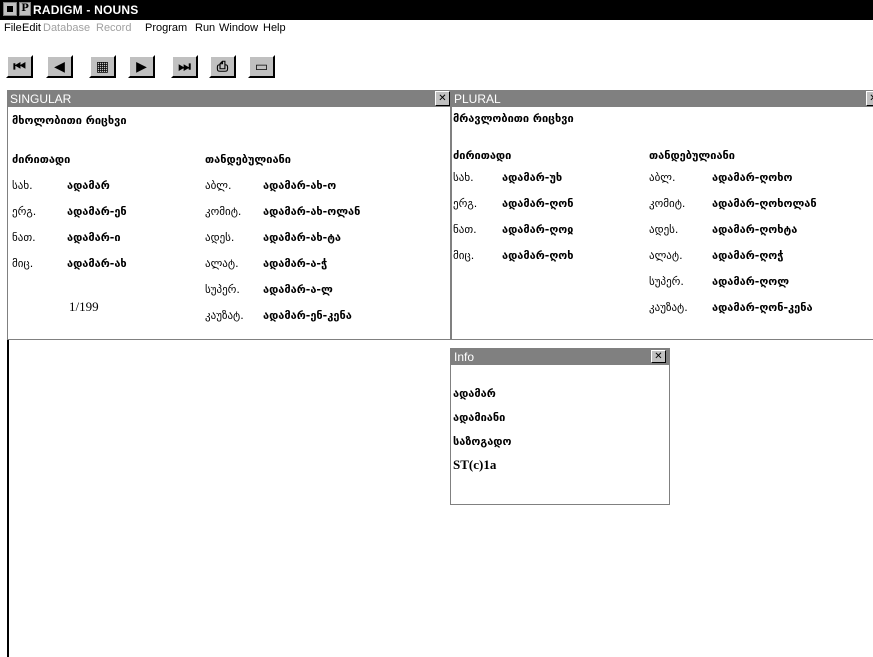 The height and width of the screenshot is (657, 873). I want to click on singular-title: SINGULAR, so click(41, 99).